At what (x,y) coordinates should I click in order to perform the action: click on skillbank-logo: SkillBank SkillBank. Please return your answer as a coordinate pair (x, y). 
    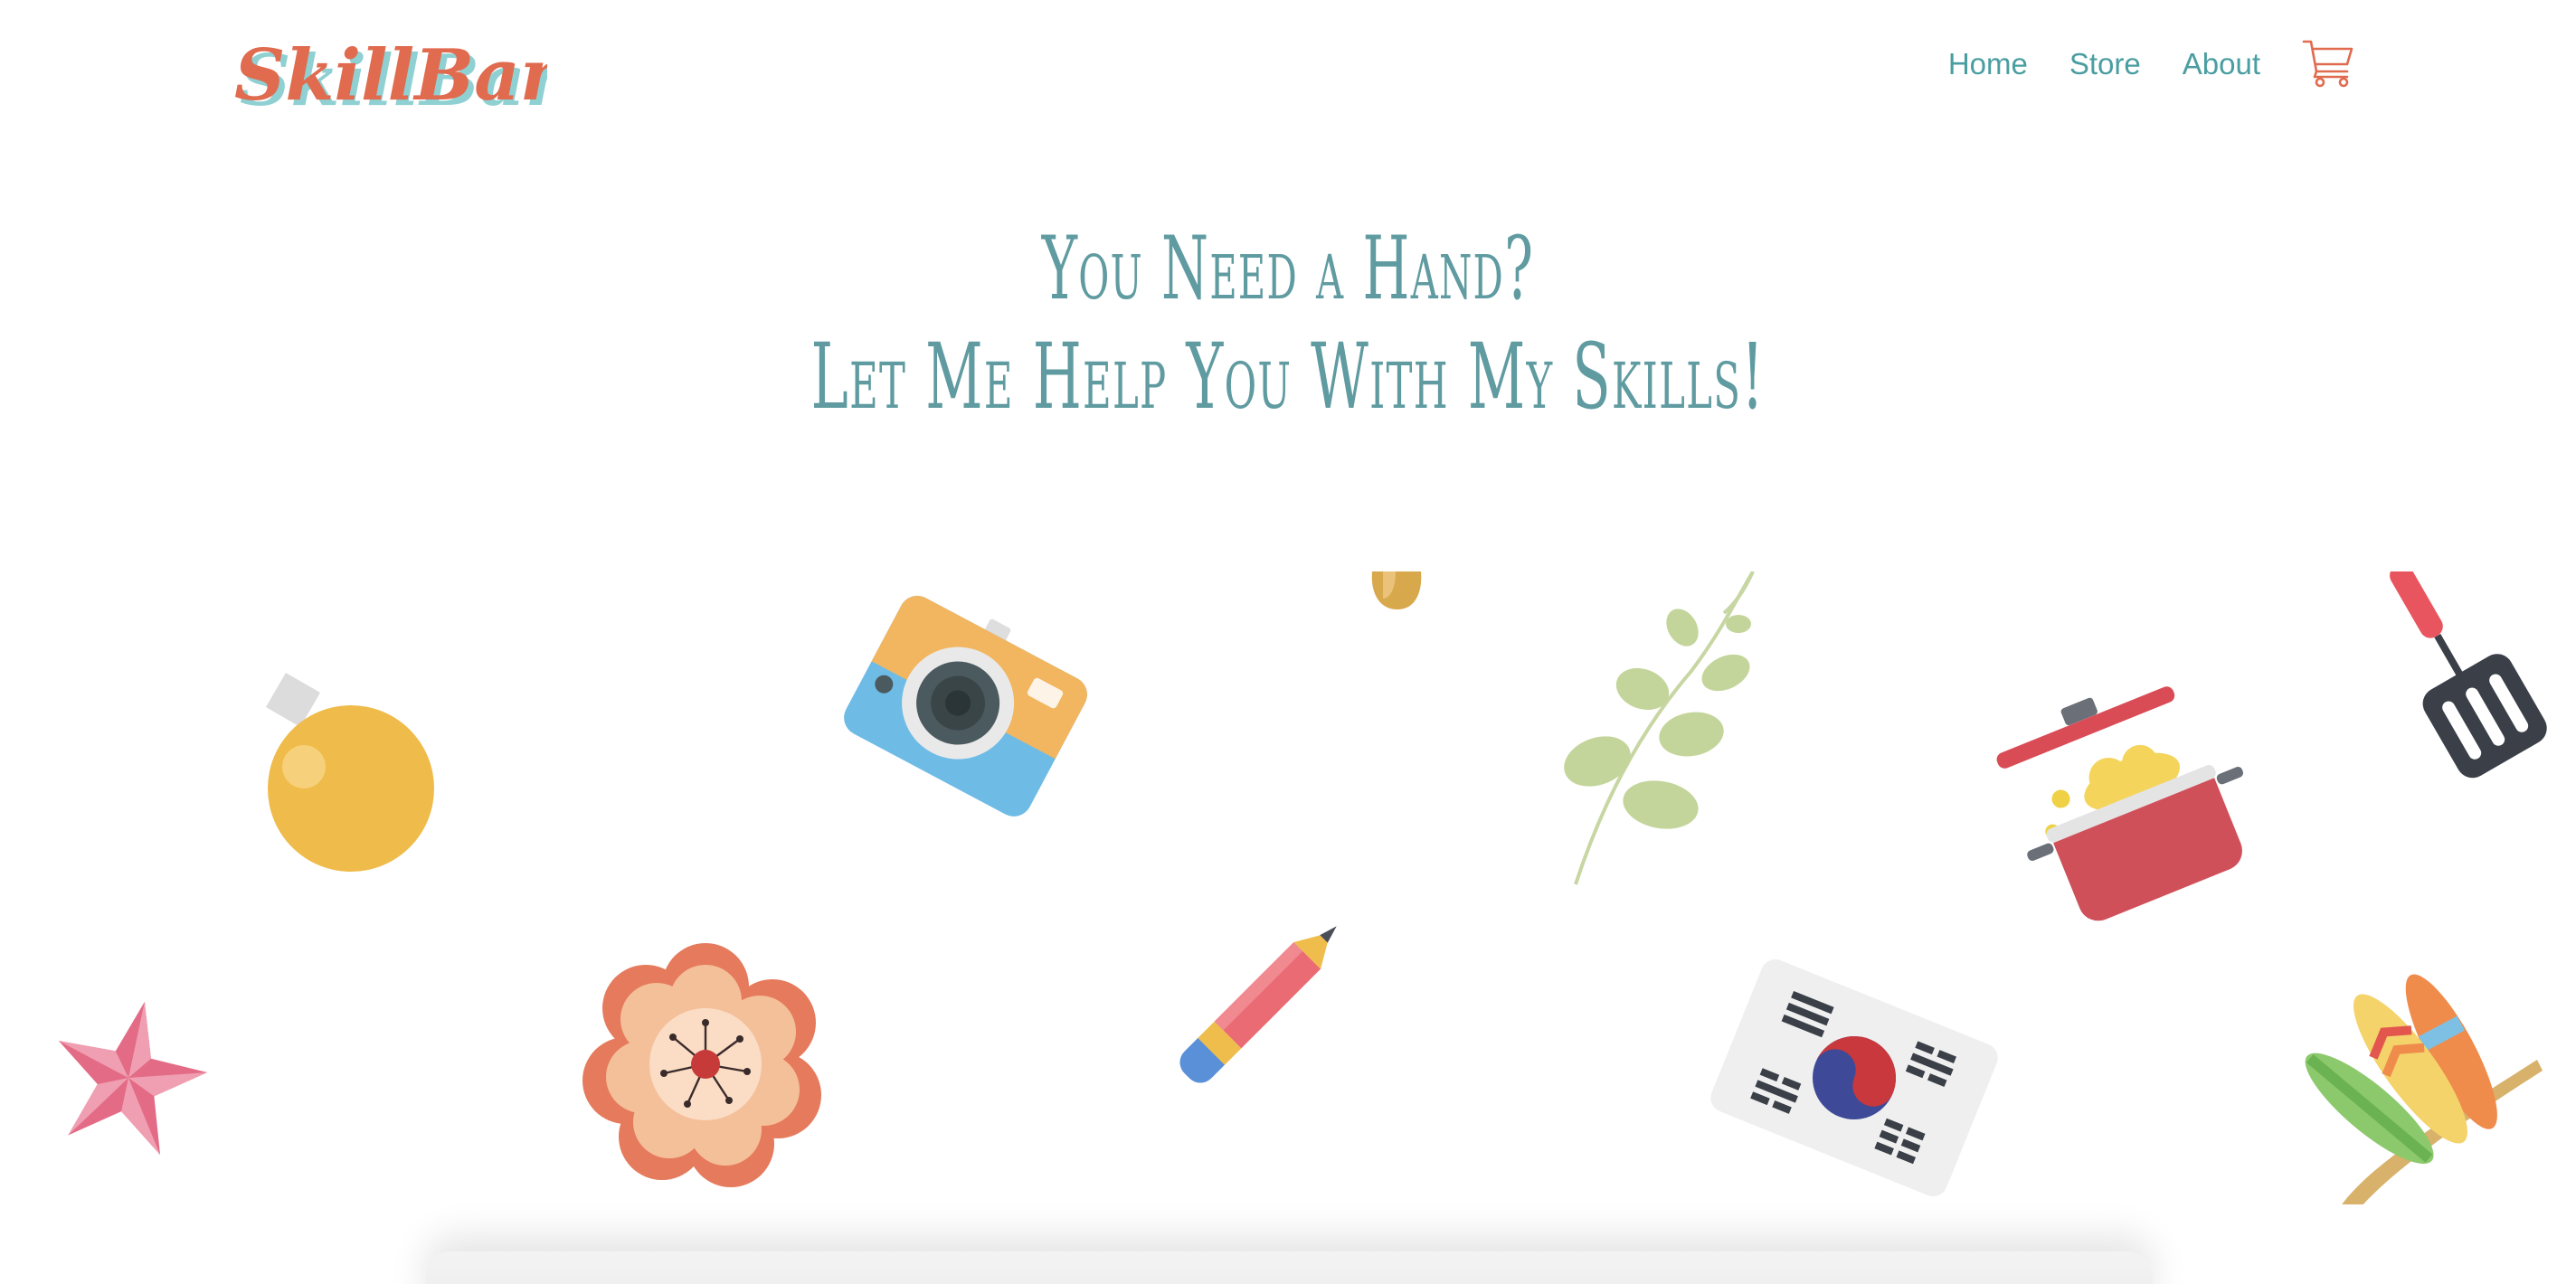
    Looking at the image, I should click on (389, 78).